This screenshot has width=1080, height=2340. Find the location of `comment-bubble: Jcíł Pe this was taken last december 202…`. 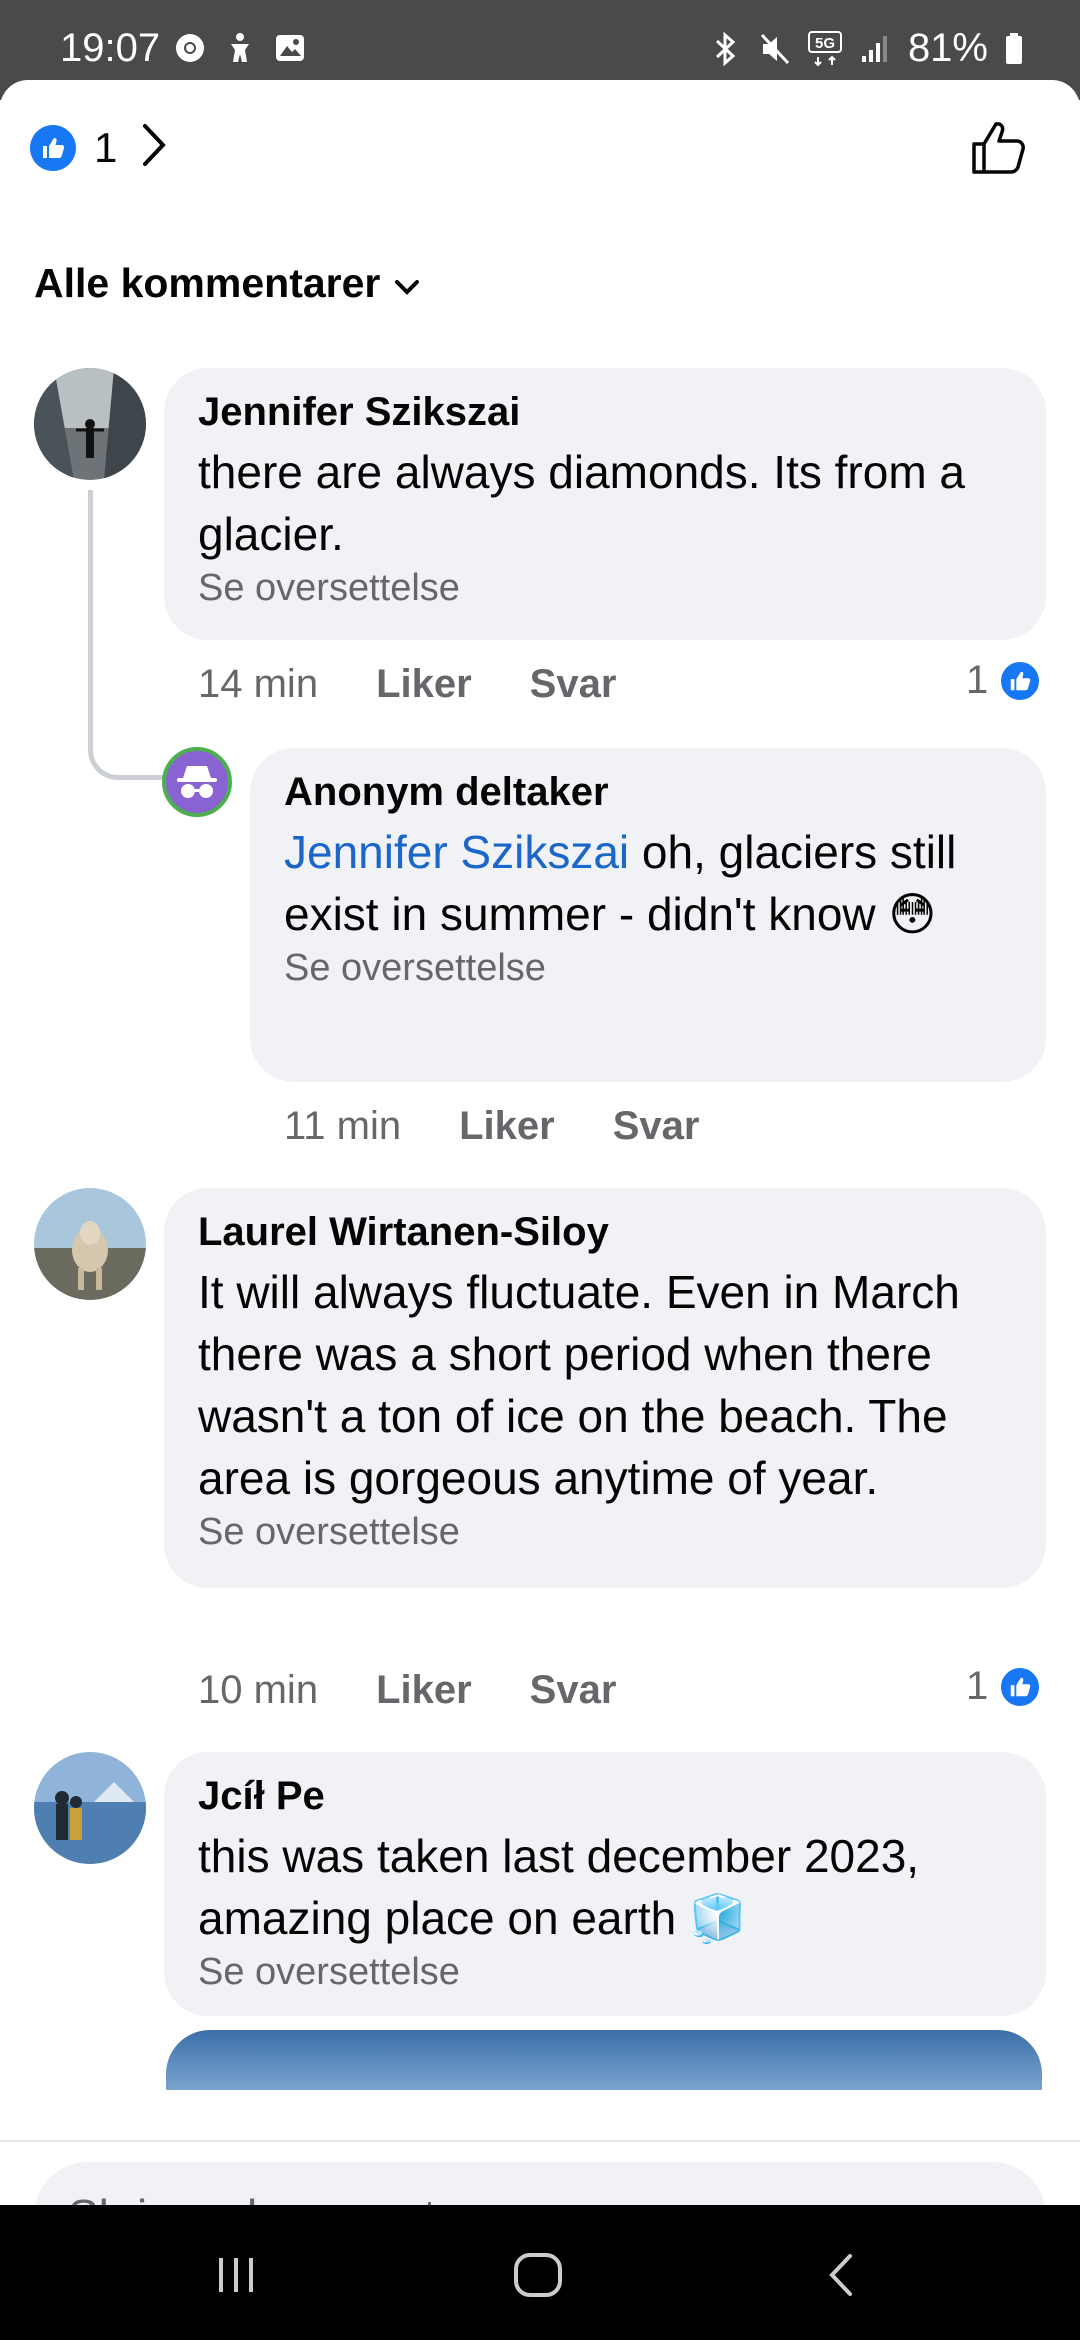

comment-bubble: Jcíł Pe this was taken last december 202… is located at coordinates (605, 1884).